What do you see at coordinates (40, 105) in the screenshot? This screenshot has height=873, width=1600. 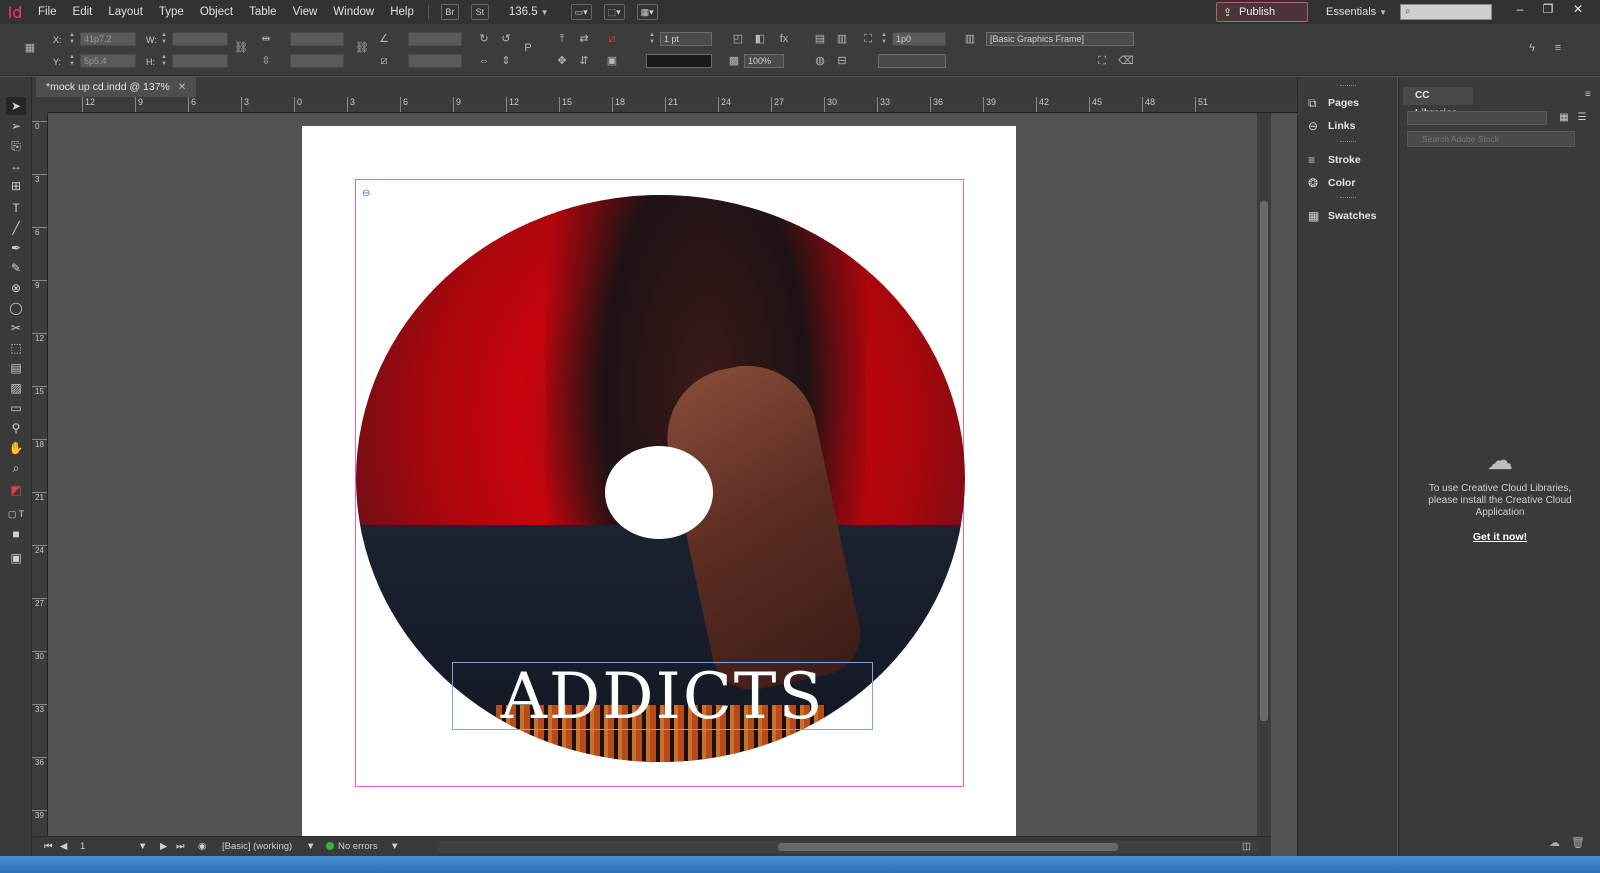 I see `ruler-origin` at bounding box center [40, 105].